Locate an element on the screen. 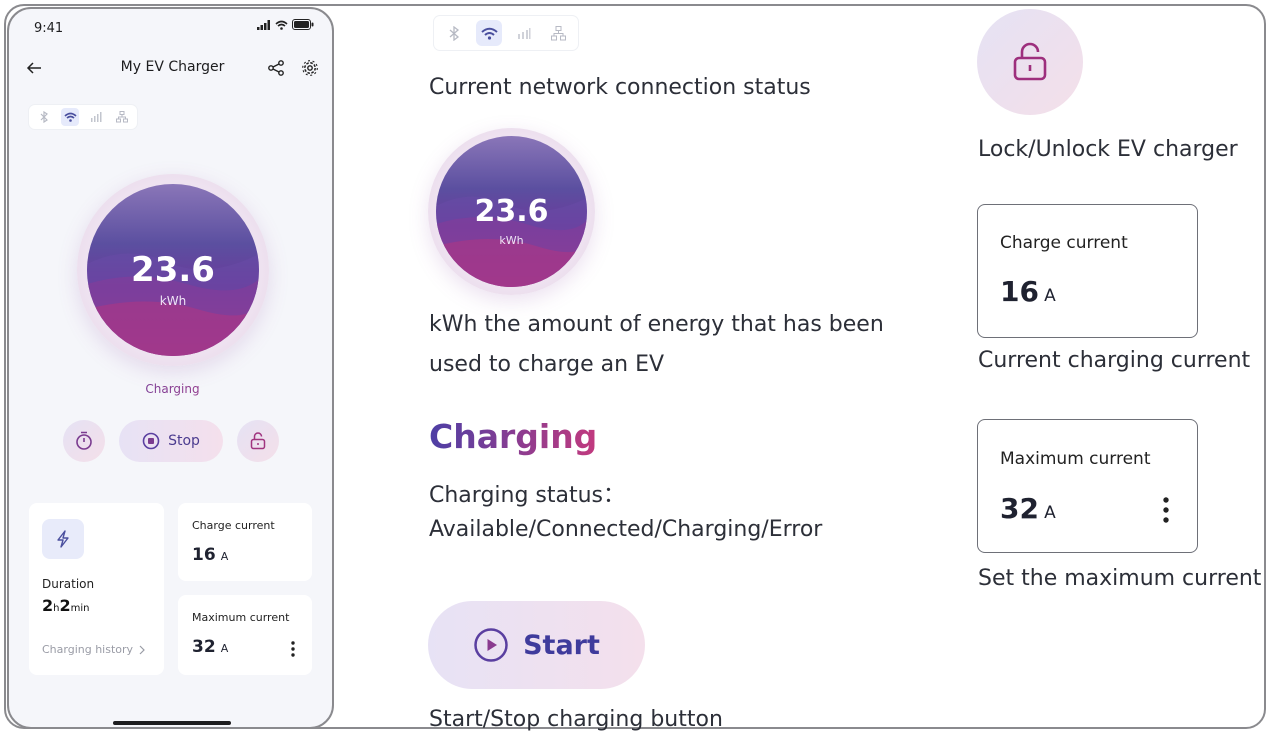  annotation-max-current-card: Maximum current 32 A is located at coordinates (1087, 486).